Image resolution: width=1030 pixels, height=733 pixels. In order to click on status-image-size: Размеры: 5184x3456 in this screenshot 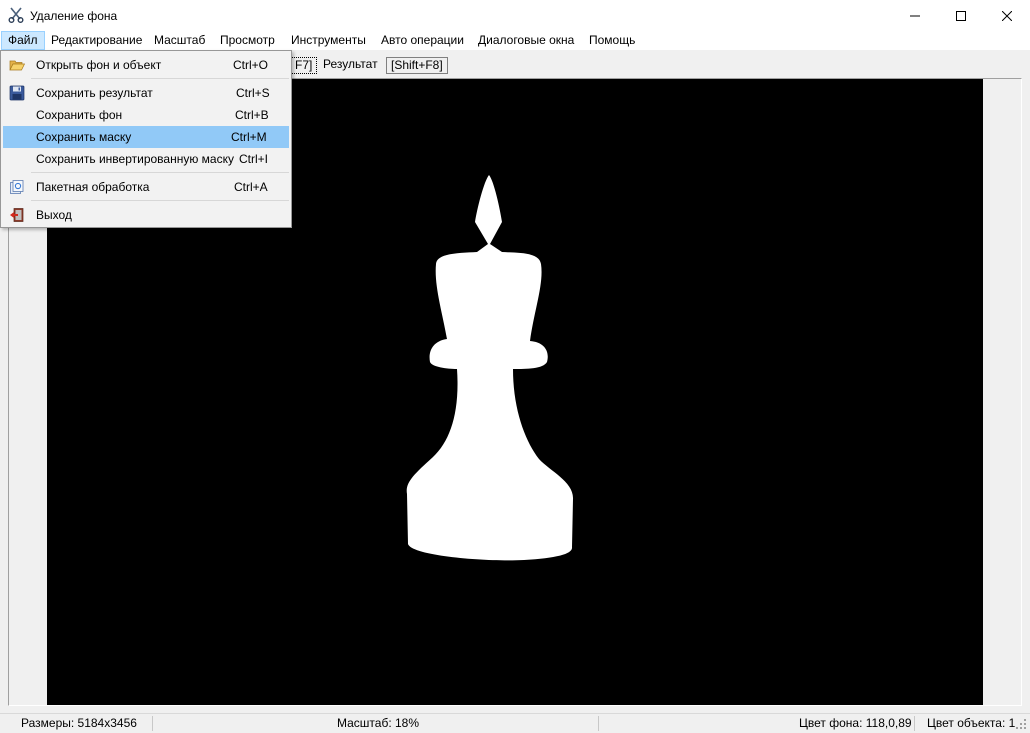, I will do `click(79, 723)`.